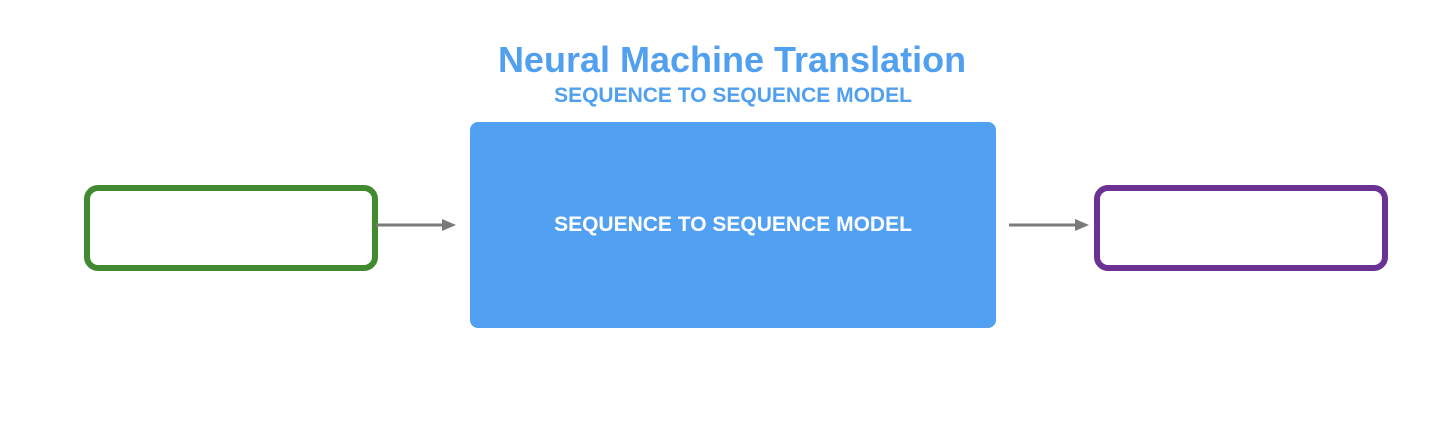 Image resolution: width=1440 pixels, height=432 pixels. Describe the element at coordinates (231, 228) in the screenshot. I see `input-sequence-box` at that location.